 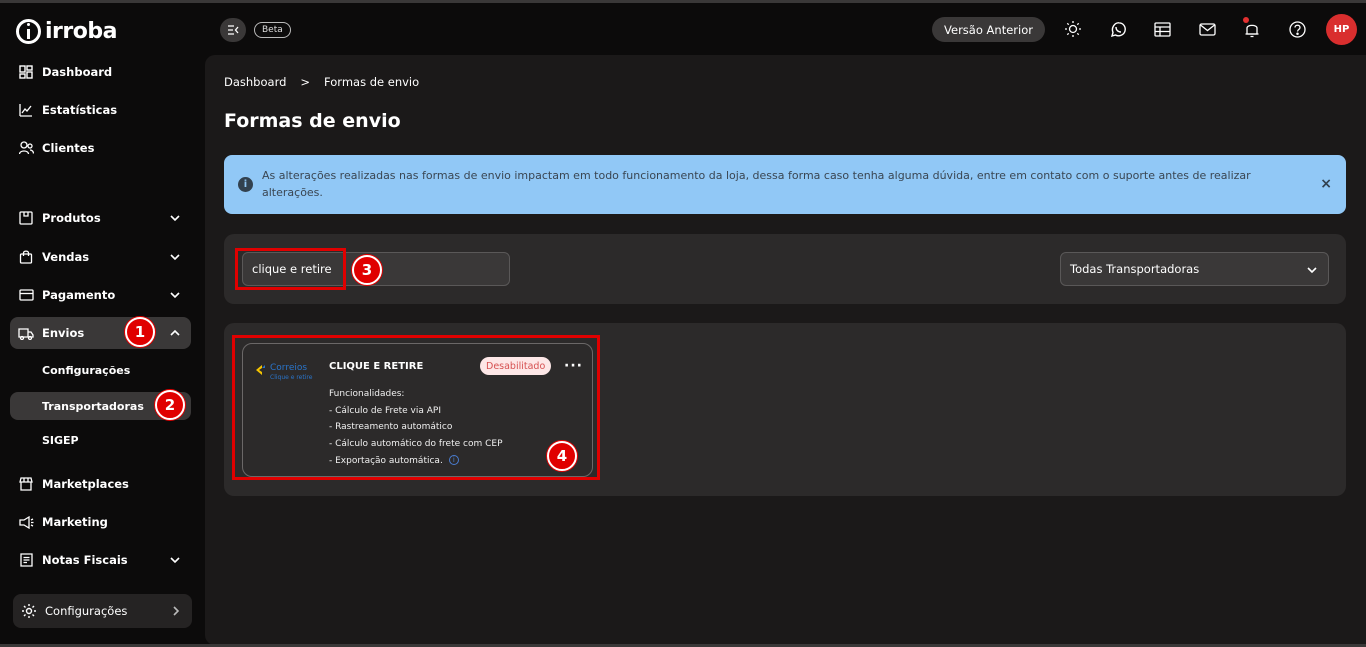 What do you see at coordinates (77, 72) in the screenshot?
I see `sidebar-item-label: Dashboard` at bounding box center [77, 72].